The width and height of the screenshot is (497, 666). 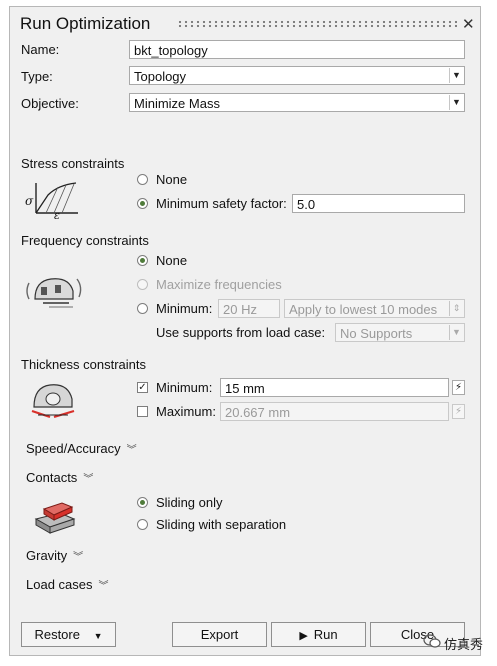 I want to click on frequency-maximize-radio, so click(x=142, y=284).